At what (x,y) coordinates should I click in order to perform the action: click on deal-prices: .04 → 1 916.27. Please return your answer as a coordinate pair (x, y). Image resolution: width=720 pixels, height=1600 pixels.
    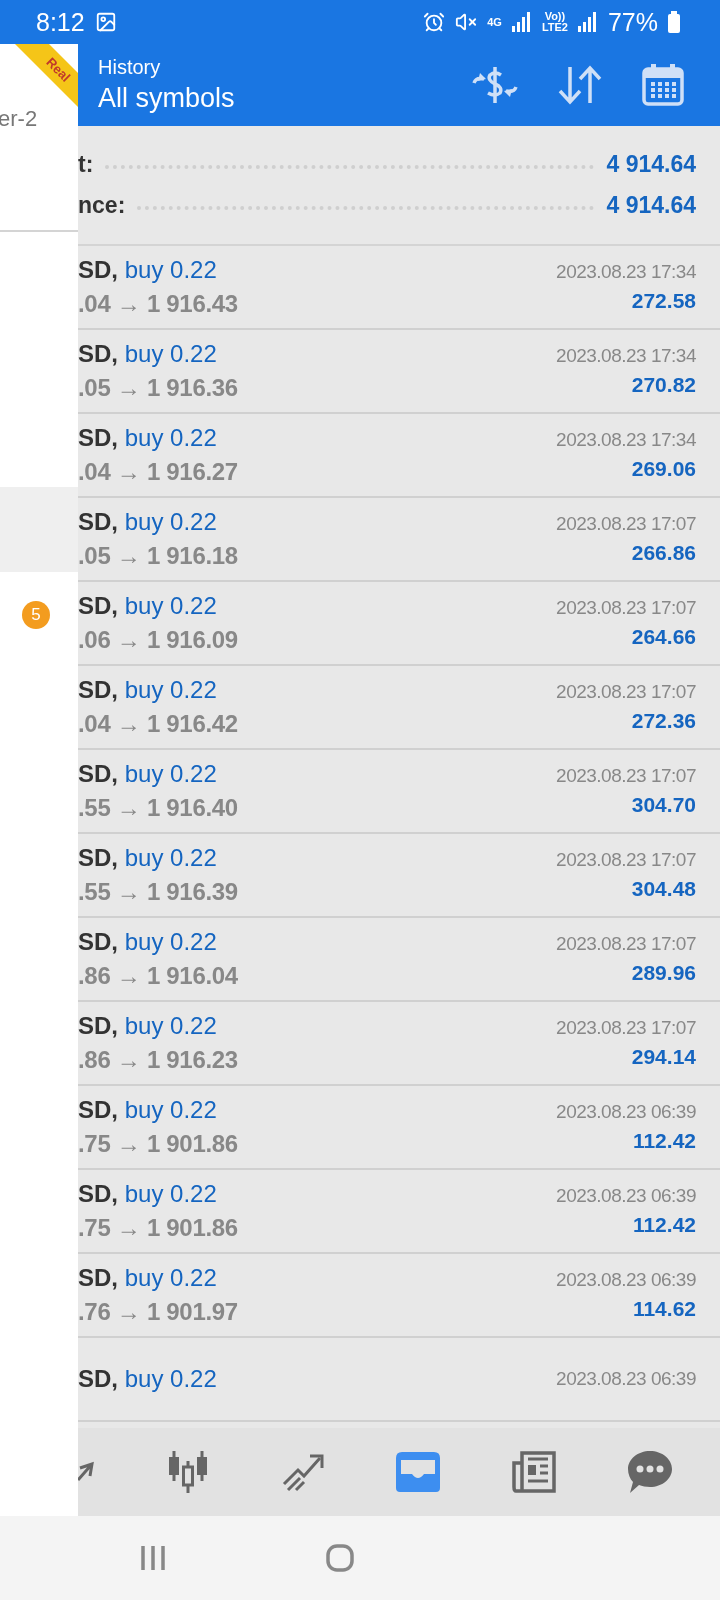
    Looking at the image, I should click on (158, 472).